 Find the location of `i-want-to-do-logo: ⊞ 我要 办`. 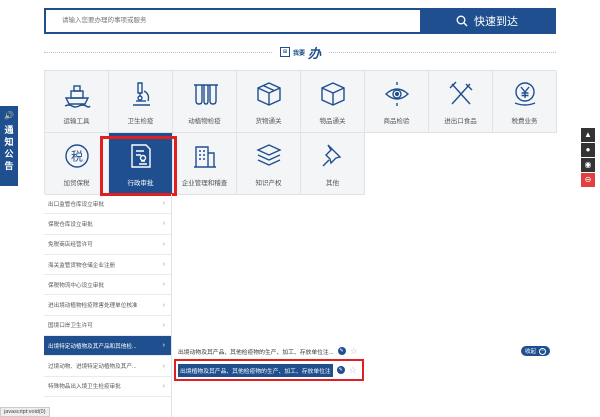

i-want-to-do-logo: ⊞ 我要 办 is located at coordinates (300, 52).